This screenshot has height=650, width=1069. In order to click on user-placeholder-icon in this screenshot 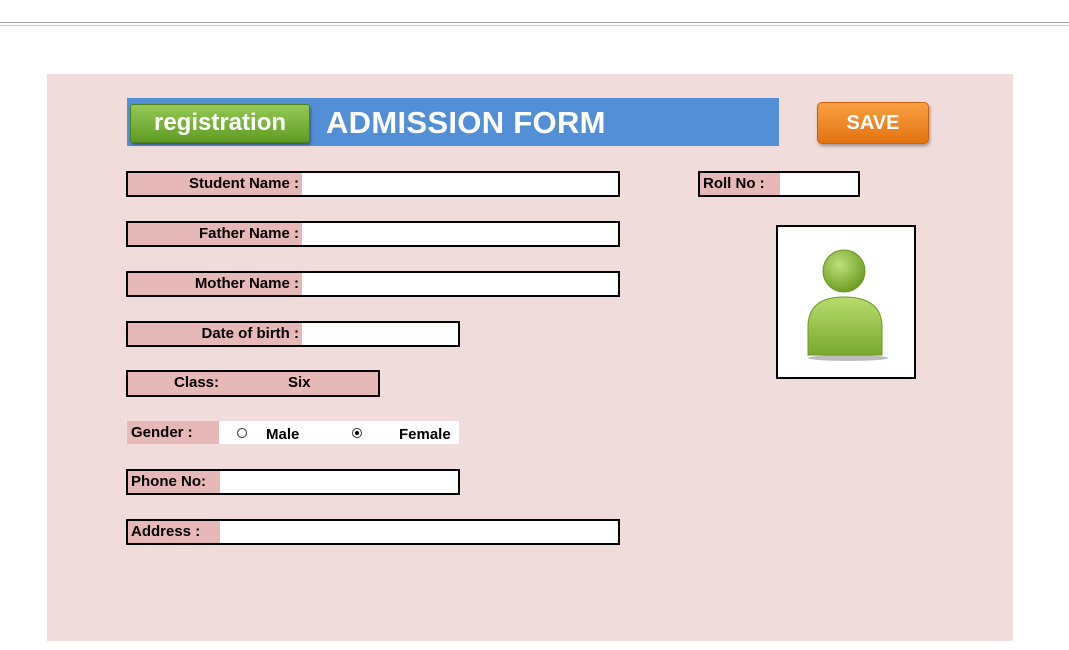, I will do `click(847, 305)`.